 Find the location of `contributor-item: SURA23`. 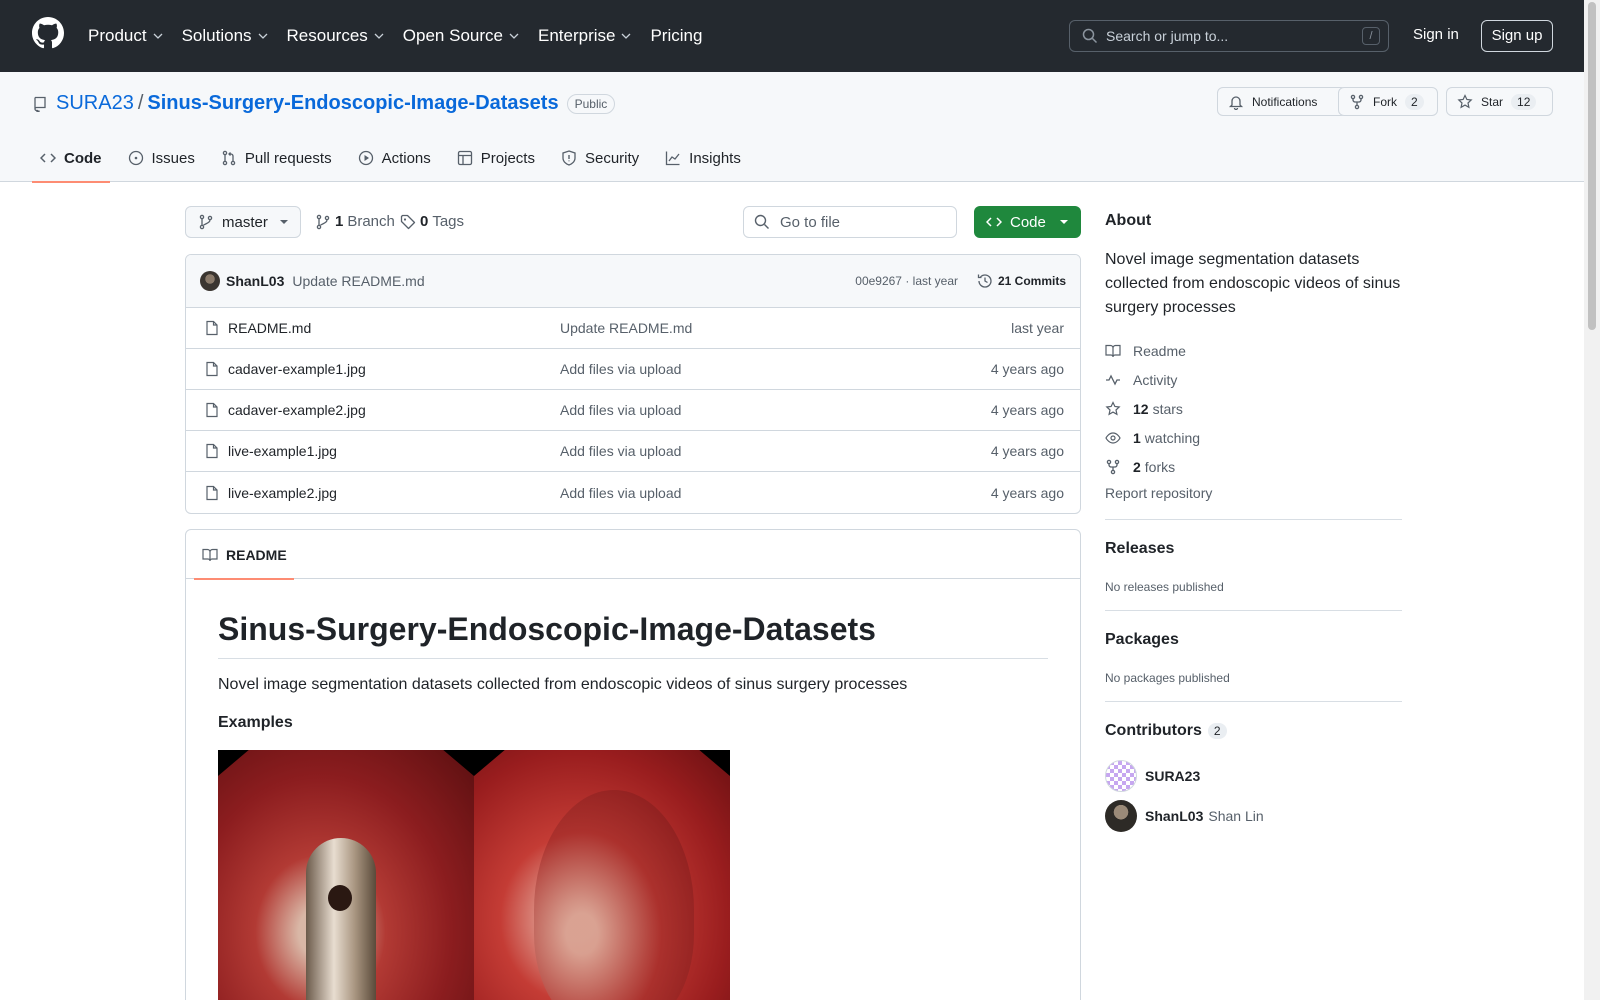

contributor-item: SURA23 is located at coordinates (1155, 776).